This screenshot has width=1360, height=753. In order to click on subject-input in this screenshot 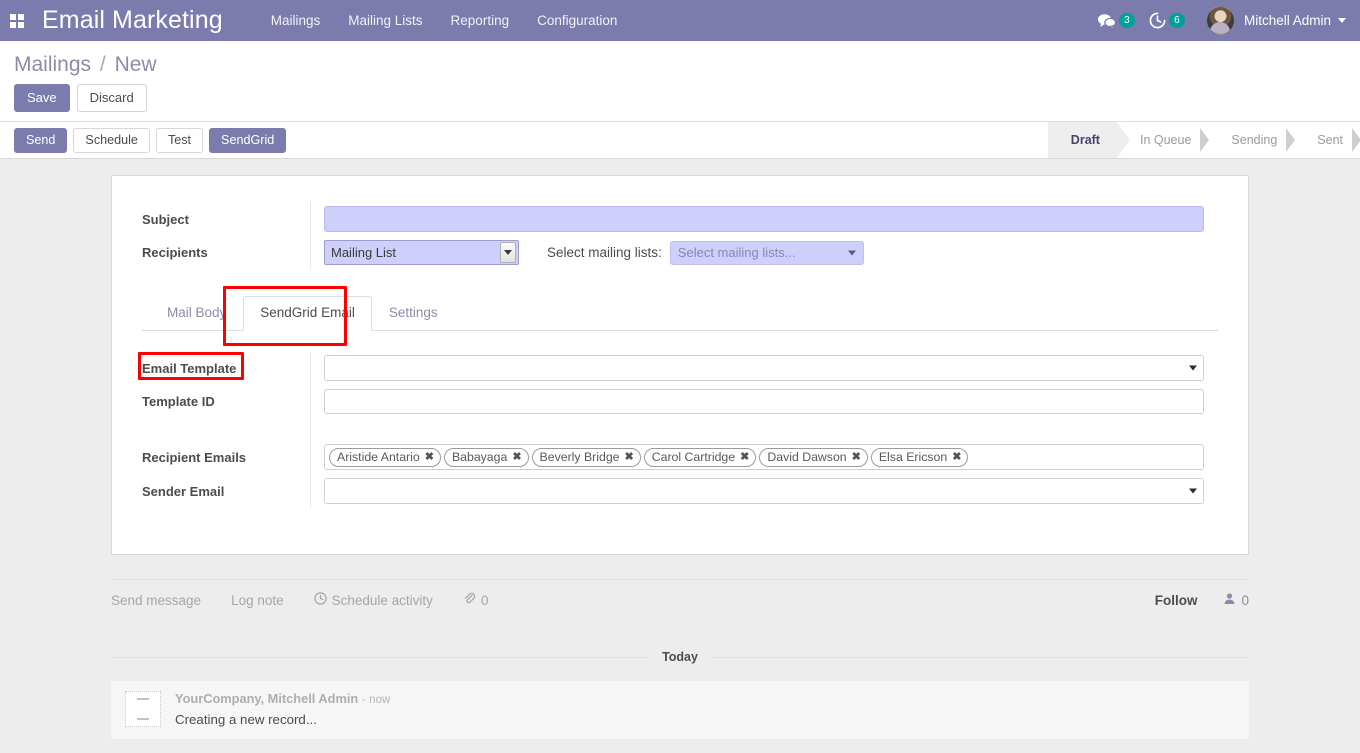, I will do `click(764, 219)`.